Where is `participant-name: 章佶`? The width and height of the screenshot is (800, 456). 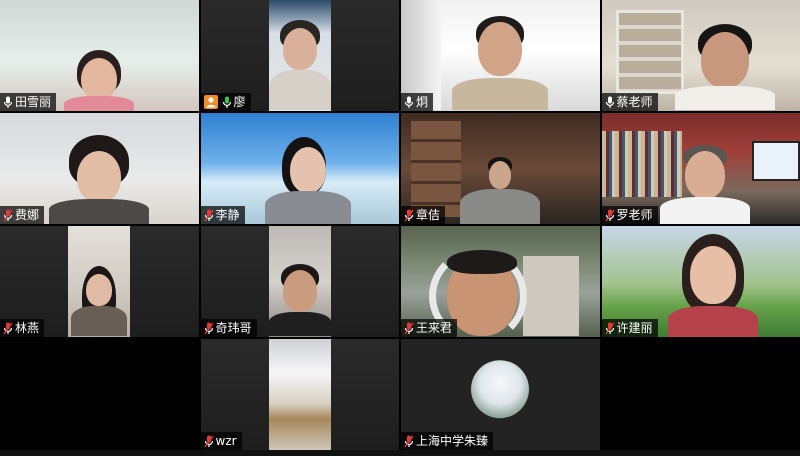 participant-name: 章佶 is located at coordinates (428, 215).